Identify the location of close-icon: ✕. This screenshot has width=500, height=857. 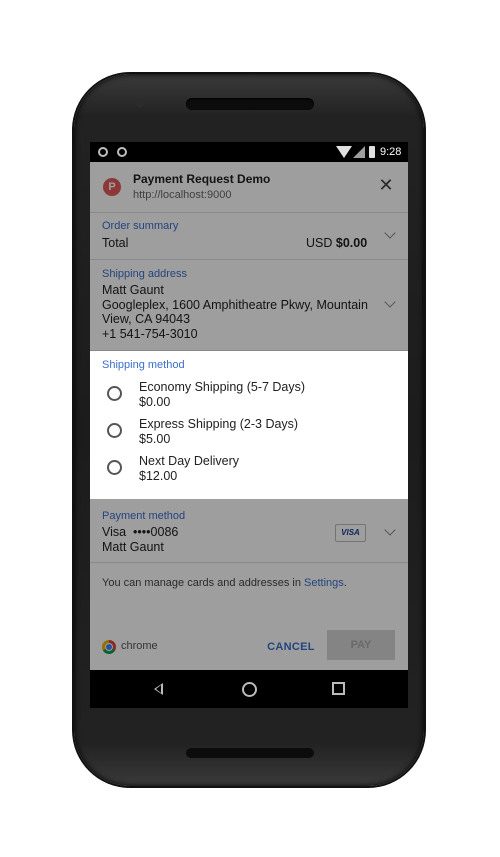
(386, 185).